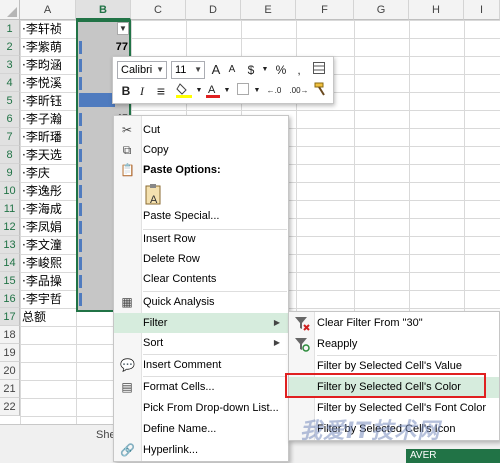 The width and height of the screenshot is (500, 463). Describe the element at coordinates (48, 10) in the screenshot. I see `col-header-a: A` at that location.